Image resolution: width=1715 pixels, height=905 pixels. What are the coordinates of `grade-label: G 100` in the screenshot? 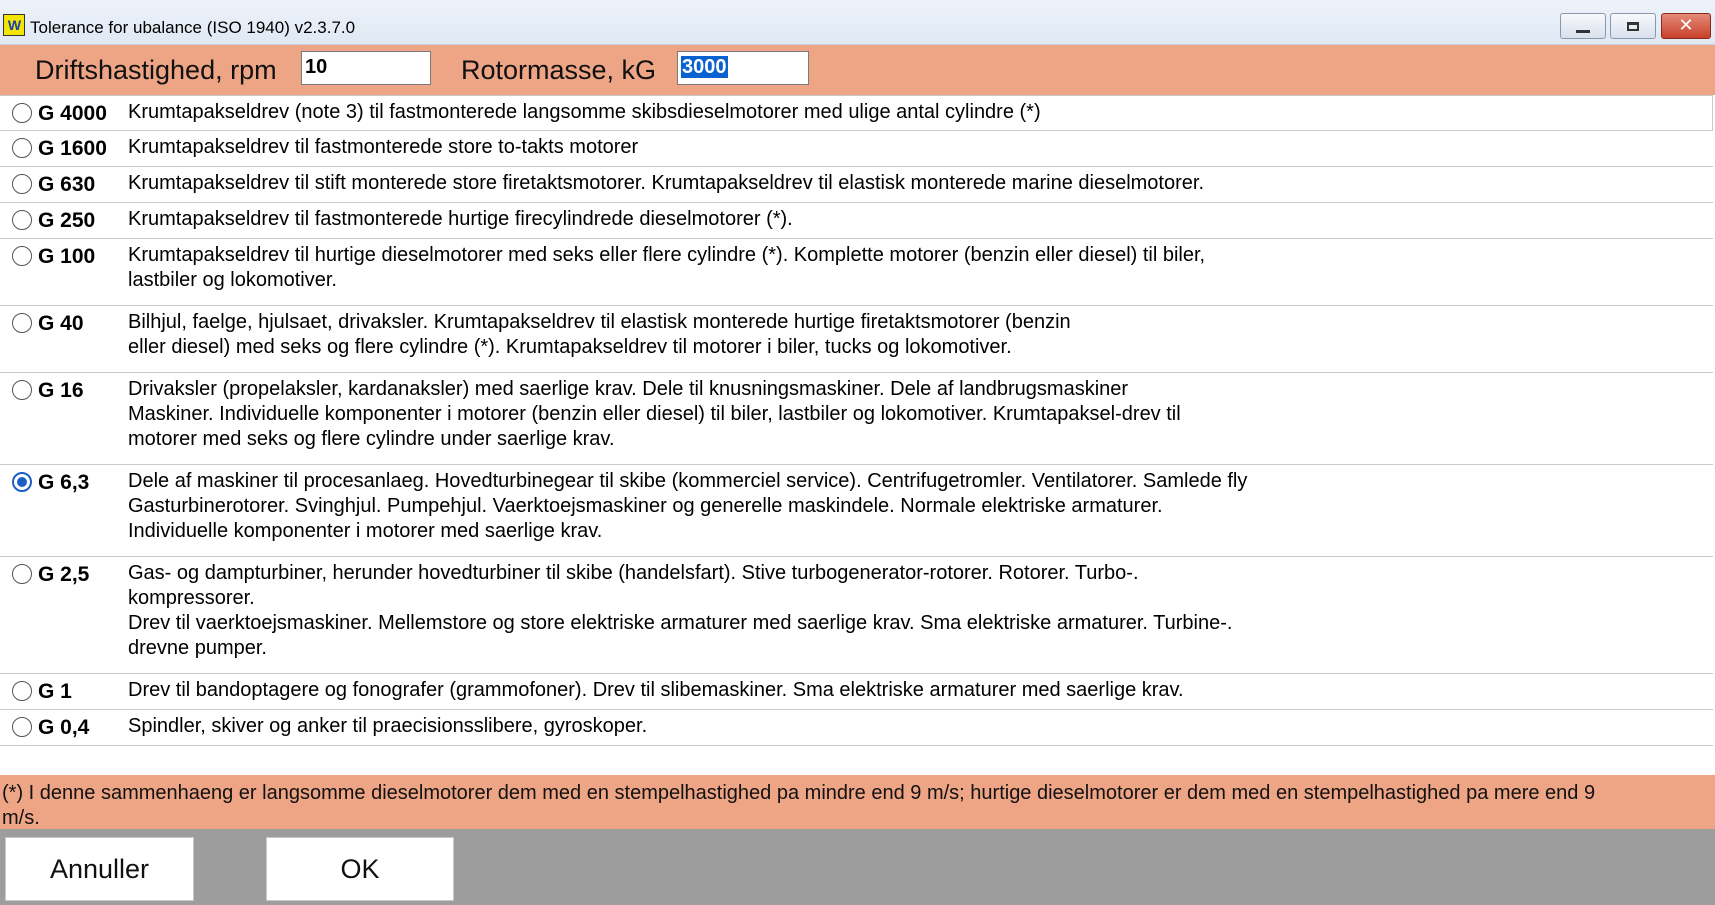 It's located at (67, 256).